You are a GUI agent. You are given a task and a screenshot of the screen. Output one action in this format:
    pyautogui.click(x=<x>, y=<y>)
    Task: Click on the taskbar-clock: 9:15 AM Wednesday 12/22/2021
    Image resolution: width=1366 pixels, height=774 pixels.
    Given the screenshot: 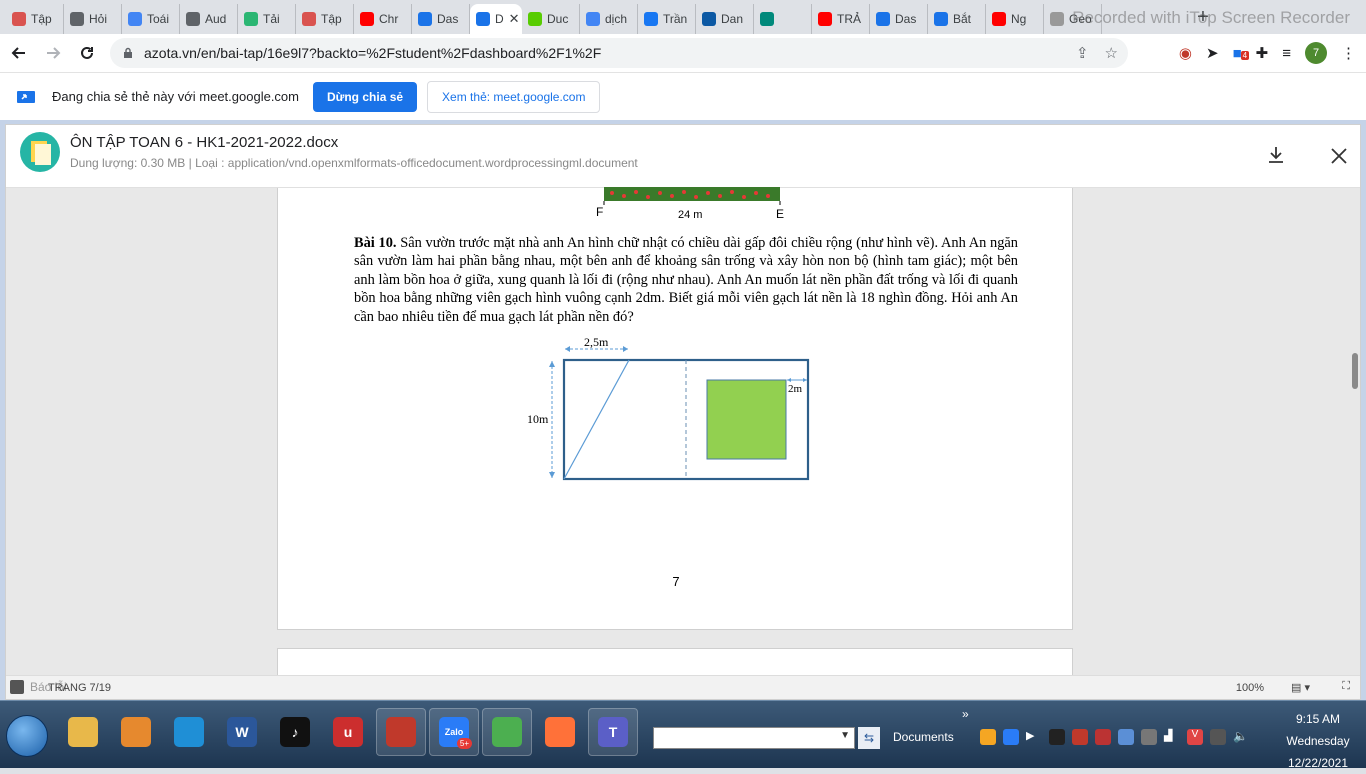 What is the action you would take?
    pyautogui.click(x=1318, y=741)
    